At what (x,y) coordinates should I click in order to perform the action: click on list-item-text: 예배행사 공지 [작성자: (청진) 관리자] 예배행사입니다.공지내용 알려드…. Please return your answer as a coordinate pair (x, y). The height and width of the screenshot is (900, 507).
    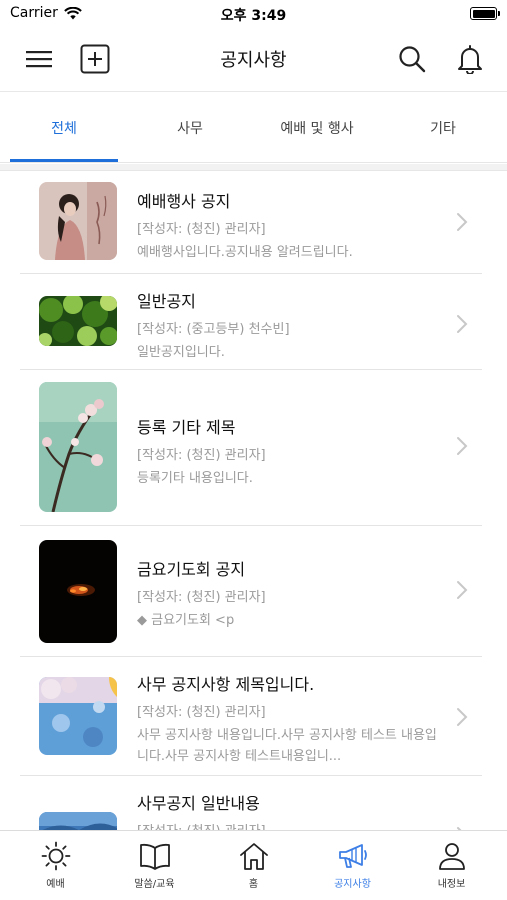
    Looking at the image, I should click on (289, 225).